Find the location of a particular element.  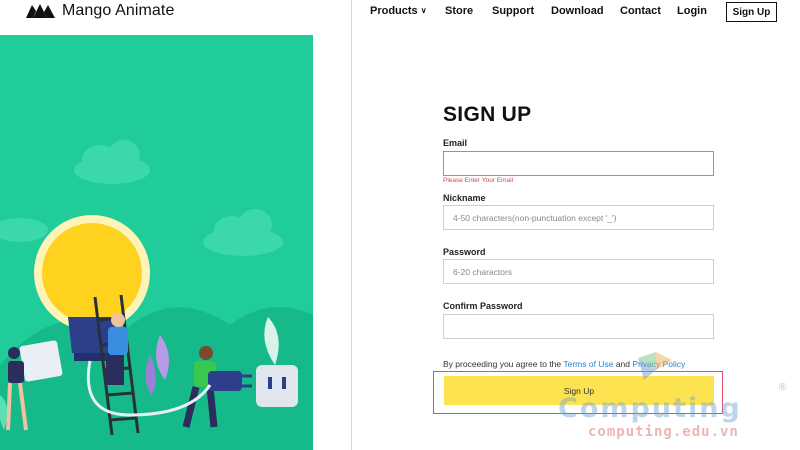

brand: Mango Animate is located at coordinates (100, 11).